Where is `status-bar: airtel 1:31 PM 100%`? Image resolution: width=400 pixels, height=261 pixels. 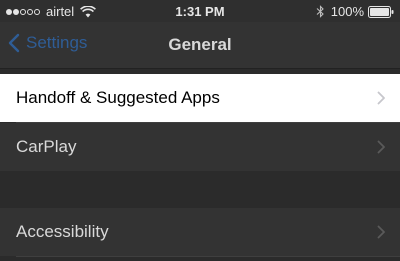 status-bar: airtel 1:31 PM 100% is located at coordinates (200, 11).